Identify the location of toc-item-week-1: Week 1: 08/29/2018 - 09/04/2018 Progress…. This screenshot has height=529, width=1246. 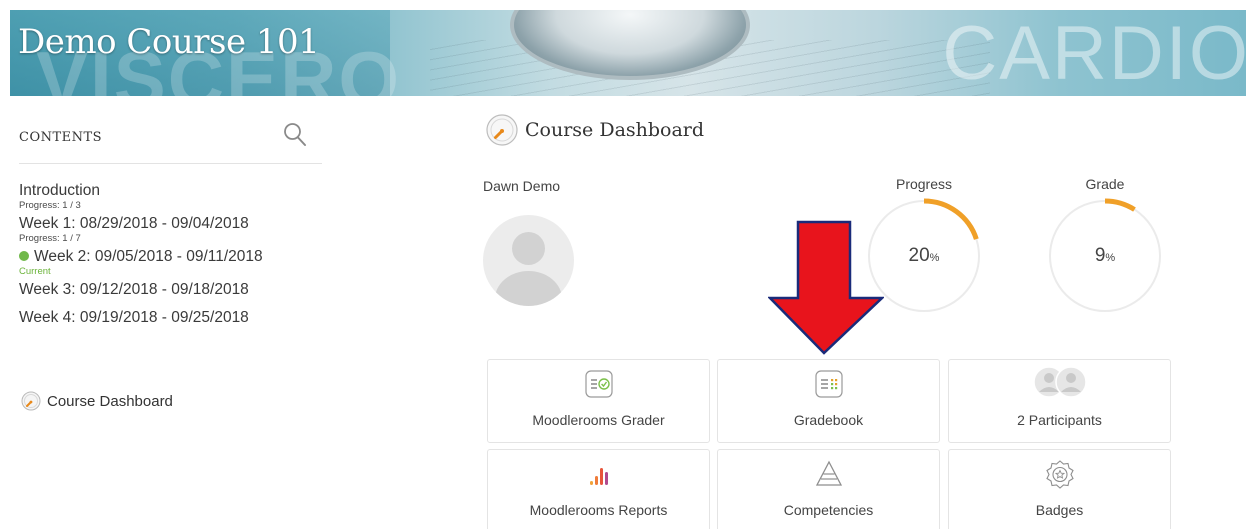
(169, 229).